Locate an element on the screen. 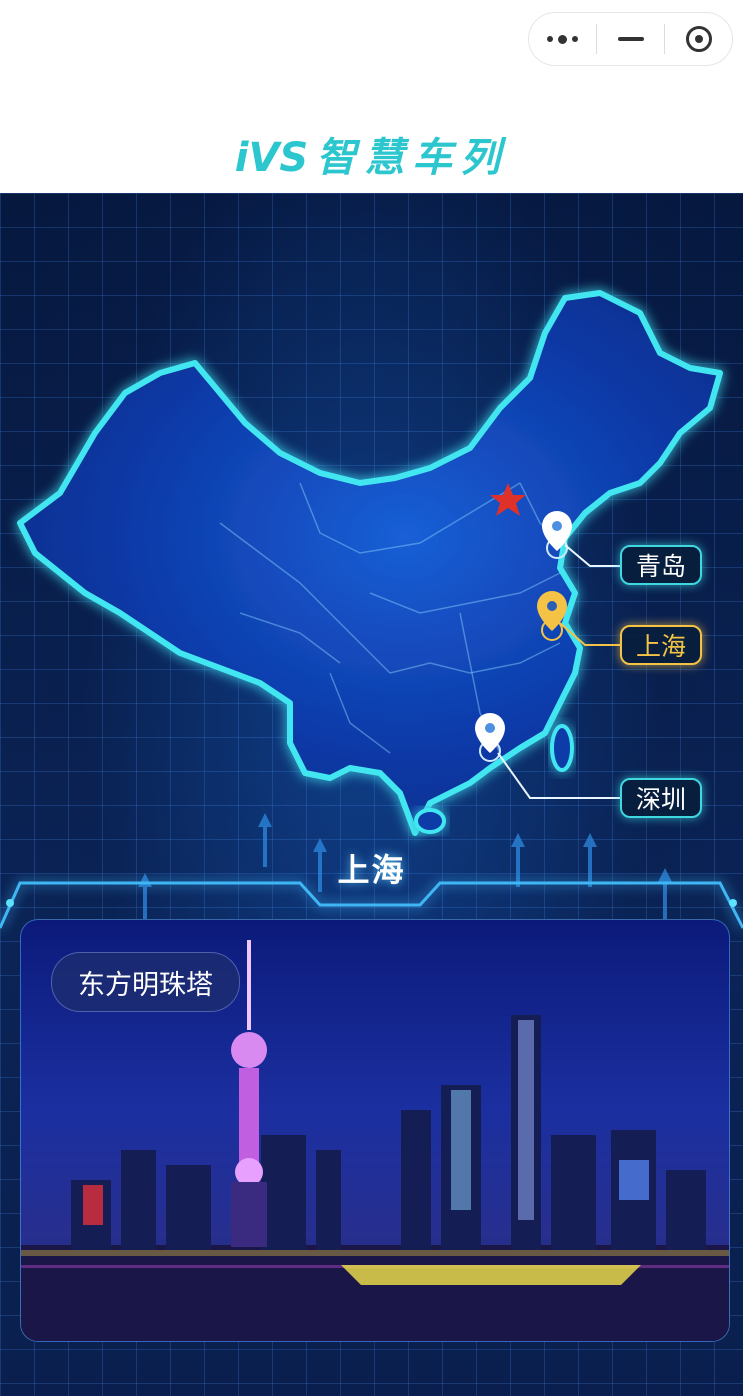 Image resolution: width=743 pixels, height=1396 pixels. close-button is located at coordinates (698, 39).